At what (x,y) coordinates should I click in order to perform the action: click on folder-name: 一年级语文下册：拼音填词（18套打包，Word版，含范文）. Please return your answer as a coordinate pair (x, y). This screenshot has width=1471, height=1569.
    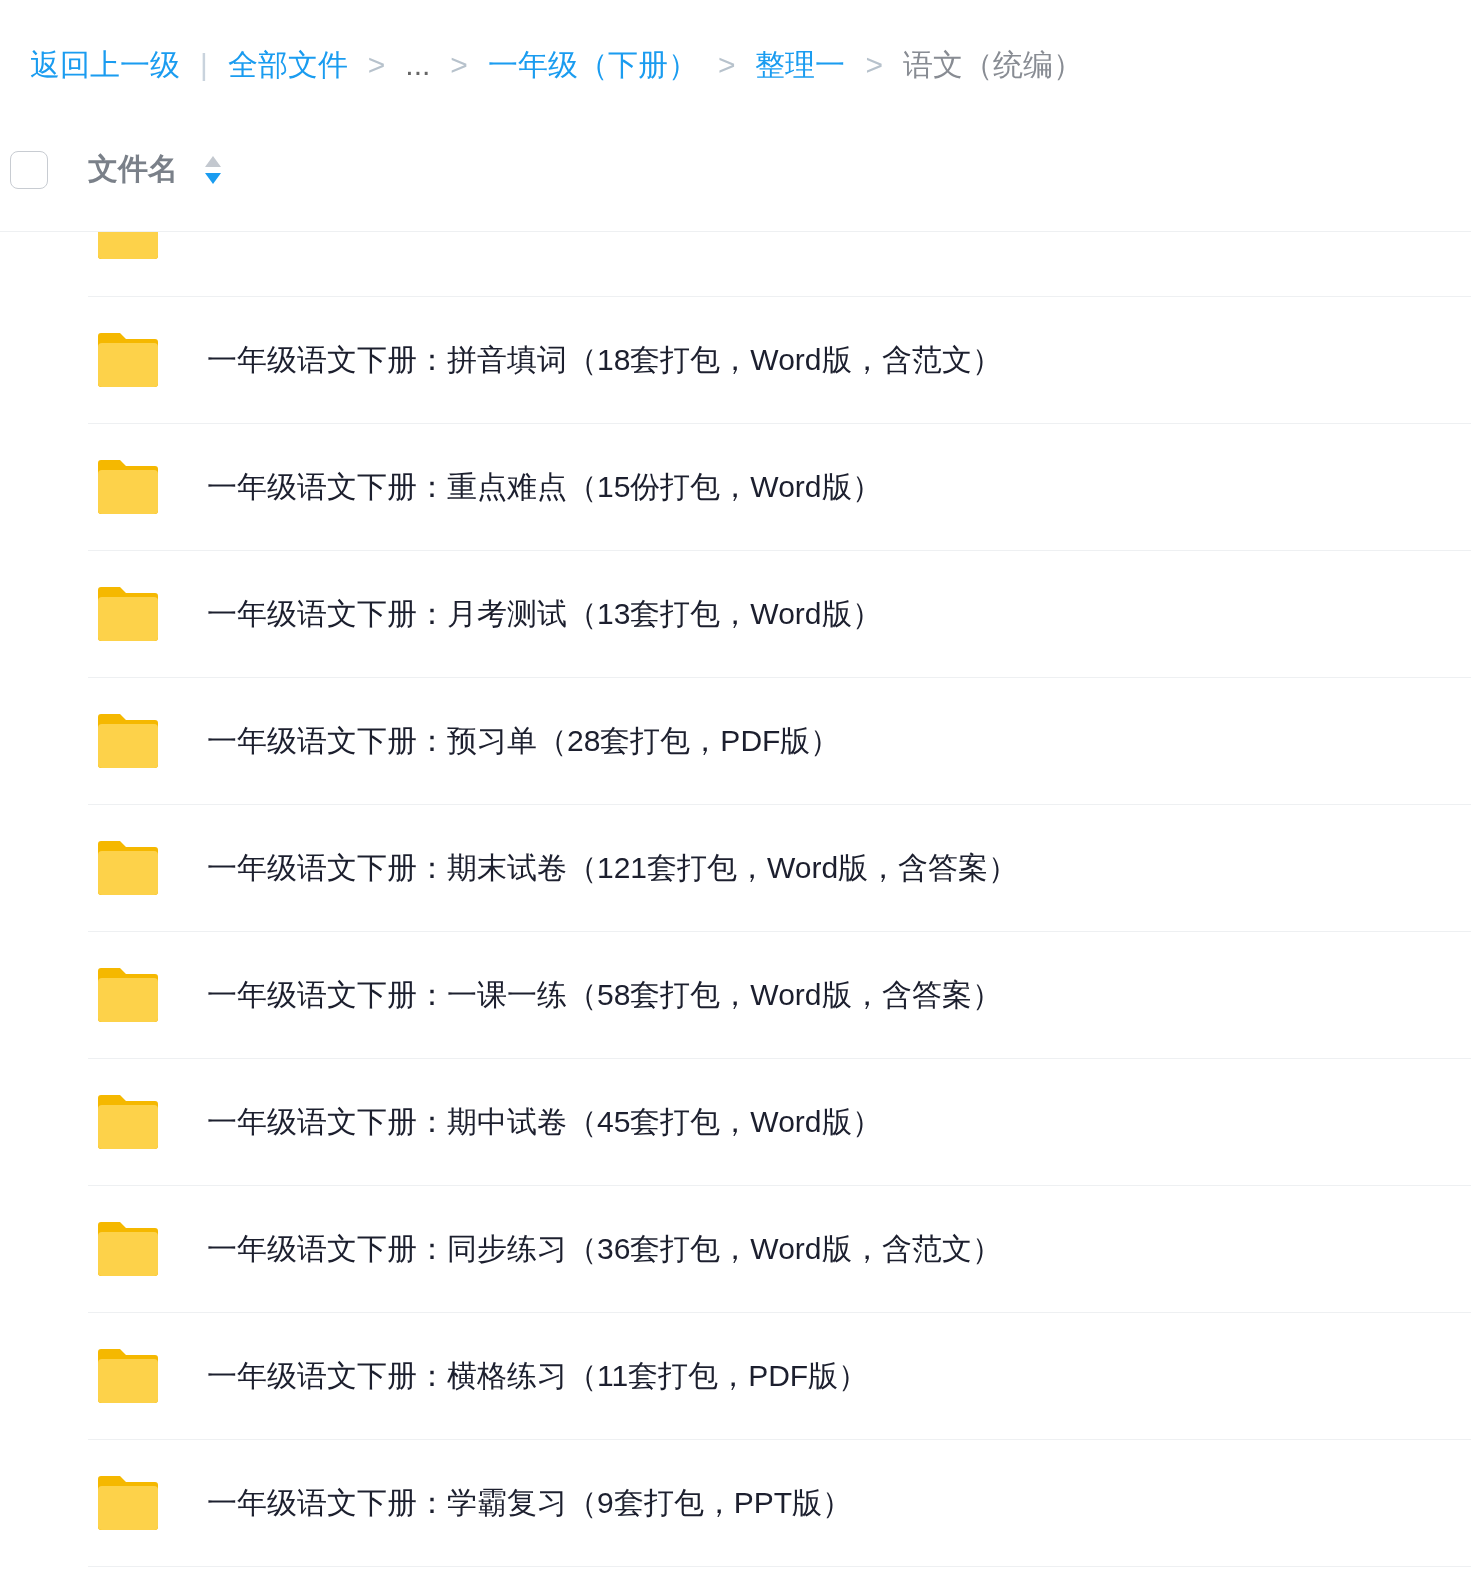
    Looking at the image, I should click on (604, 360).